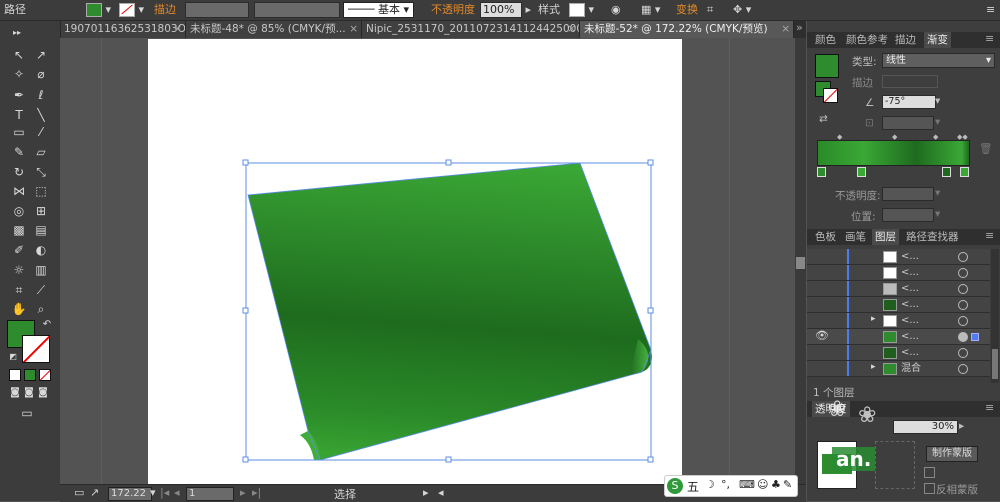 The width and height of the screenshot is (1000, 502). What do you see at coordinates (19, 74) in the screenshot?
I see `magic-wand-tool-icon: ✧` at bounding box center [19, 74].